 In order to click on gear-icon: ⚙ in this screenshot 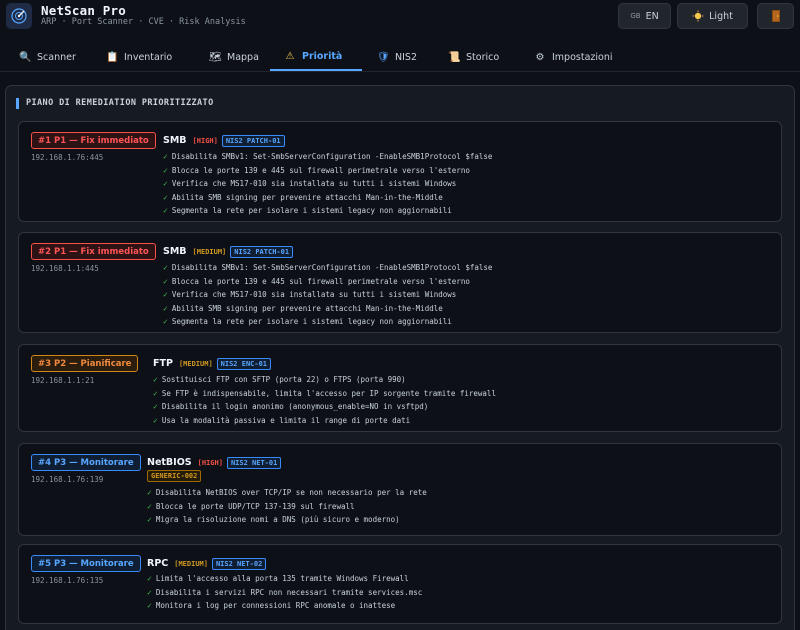, I will do `click(540, 57)`.